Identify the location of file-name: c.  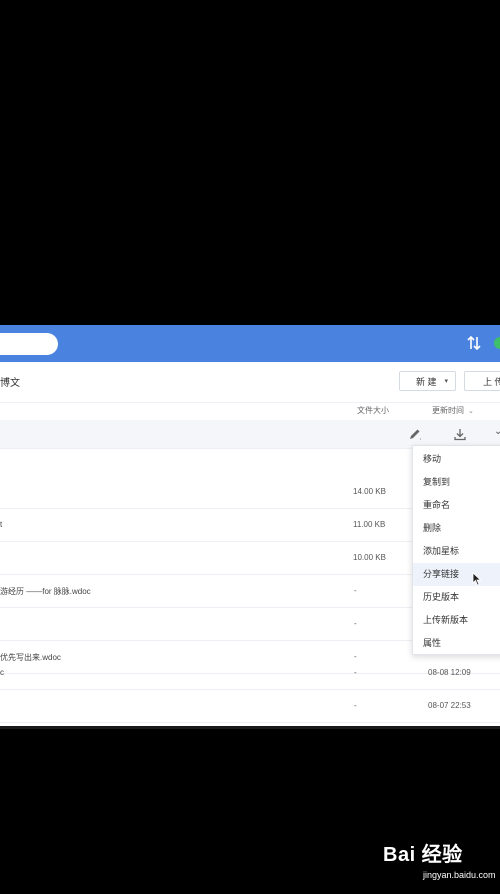
(2, 672).